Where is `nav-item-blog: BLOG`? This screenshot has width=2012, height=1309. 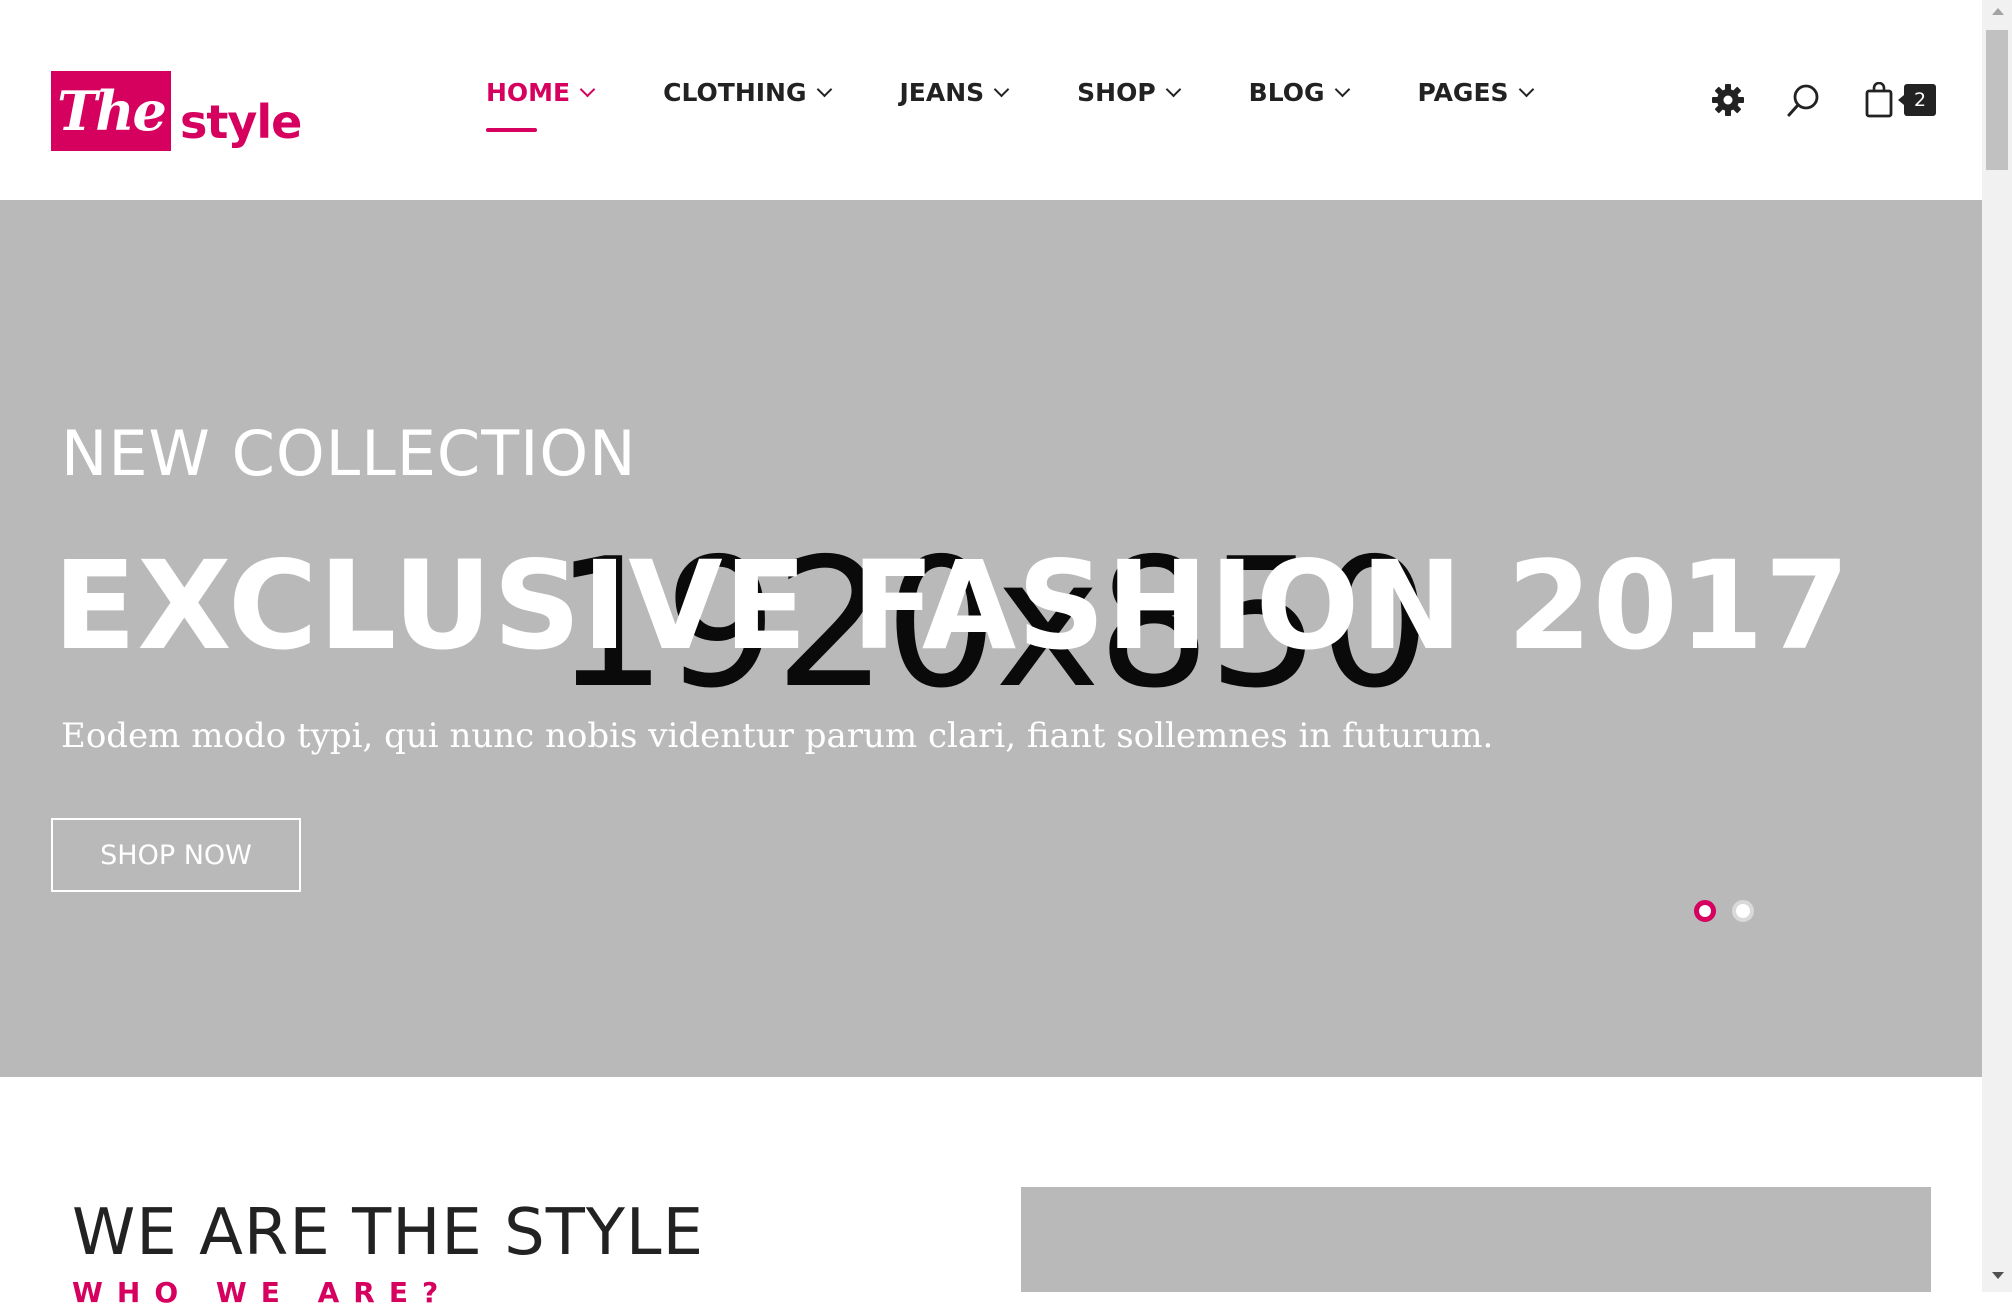
nav-item-blog: BLOG is located at coordinates (1299, 92).